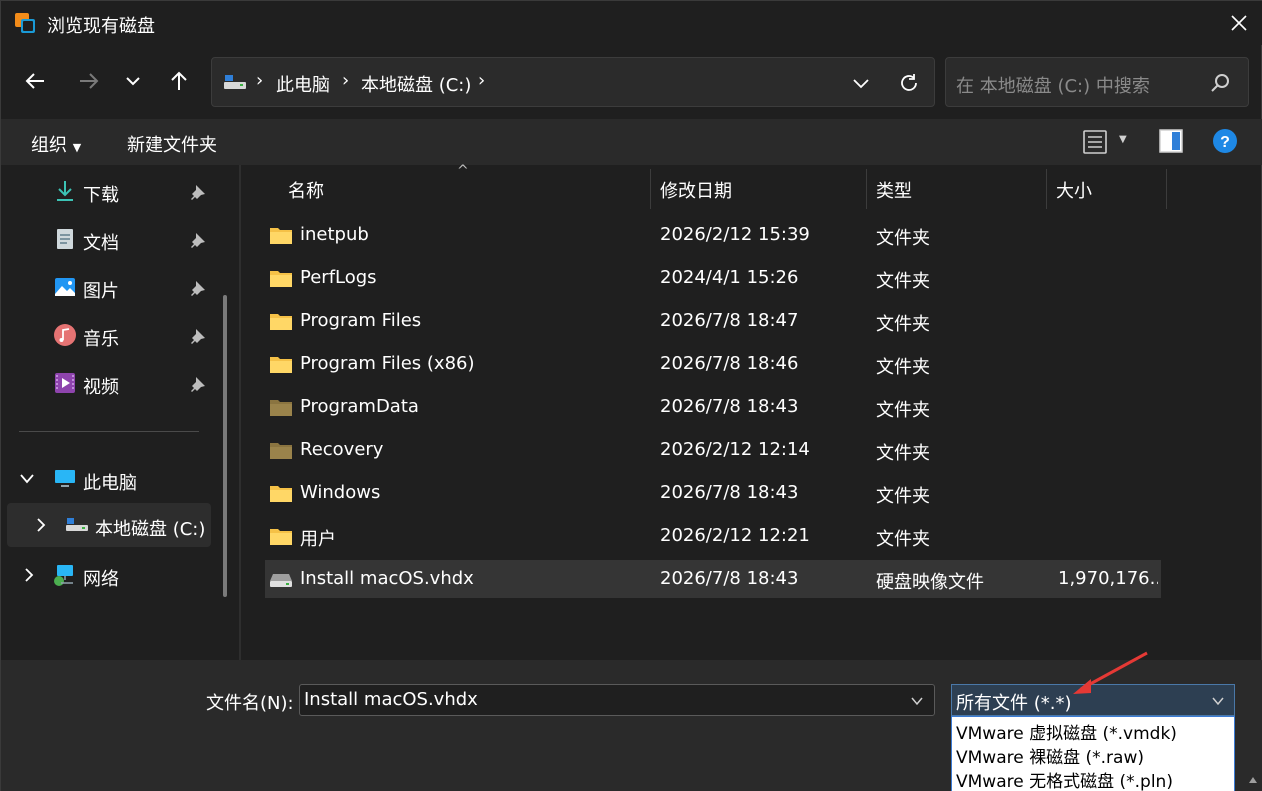 The width and height of the screenshot is (1262, 791). Describe the element at coordinates (303, 84) in the screenshot. I see `breadcrumb-this-pc: 此电脑` at that location.